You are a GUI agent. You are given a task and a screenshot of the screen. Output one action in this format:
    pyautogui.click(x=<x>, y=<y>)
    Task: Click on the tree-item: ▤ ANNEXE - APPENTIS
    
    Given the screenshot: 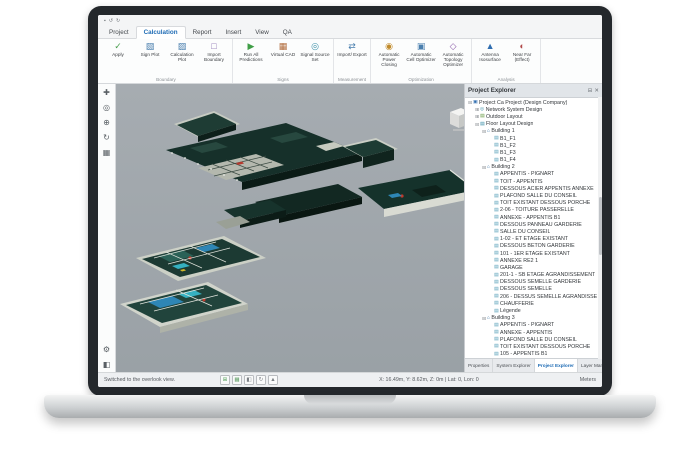 What is the action you would take?
    pyautogui.click(x=532, y=332)
    